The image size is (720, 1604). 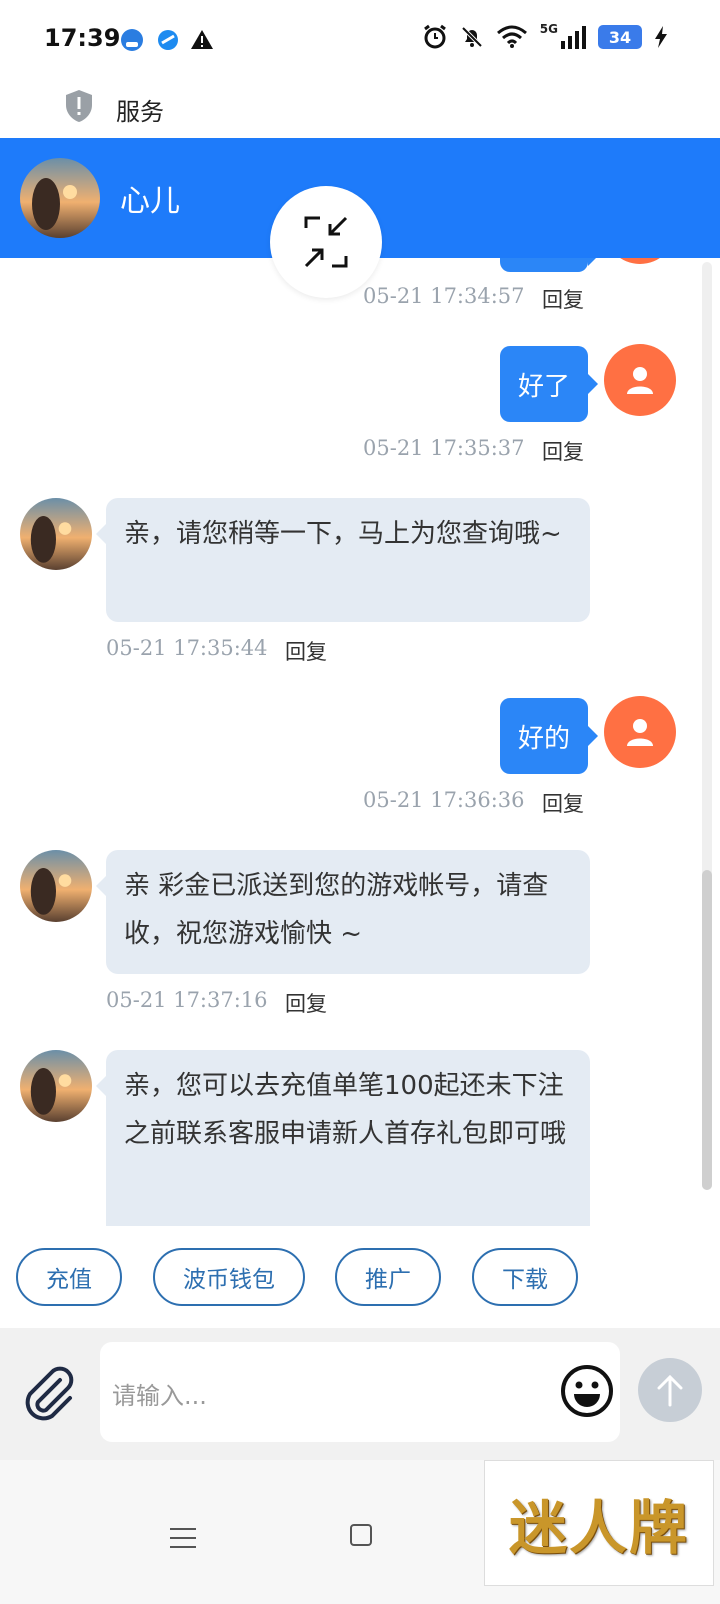 I want to click on message-timestamp: 05-21 17:37:16, so click(x=187, y=1000).